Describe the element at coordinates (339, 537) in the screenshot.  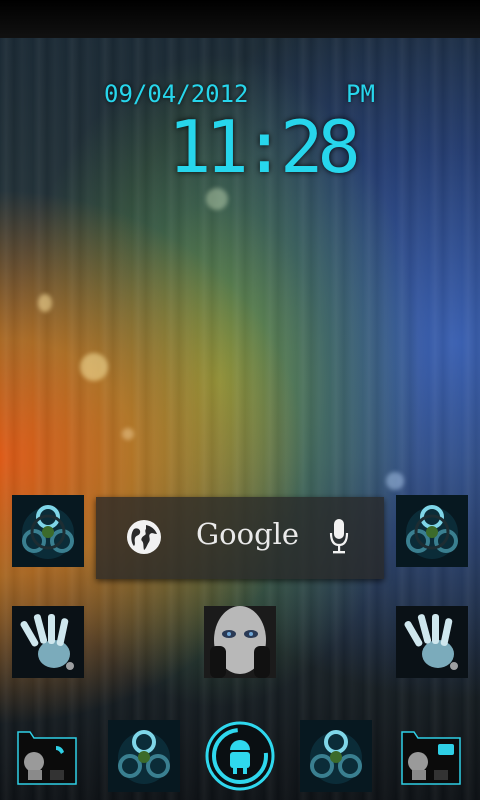
I see `microphone-icon` at that location.